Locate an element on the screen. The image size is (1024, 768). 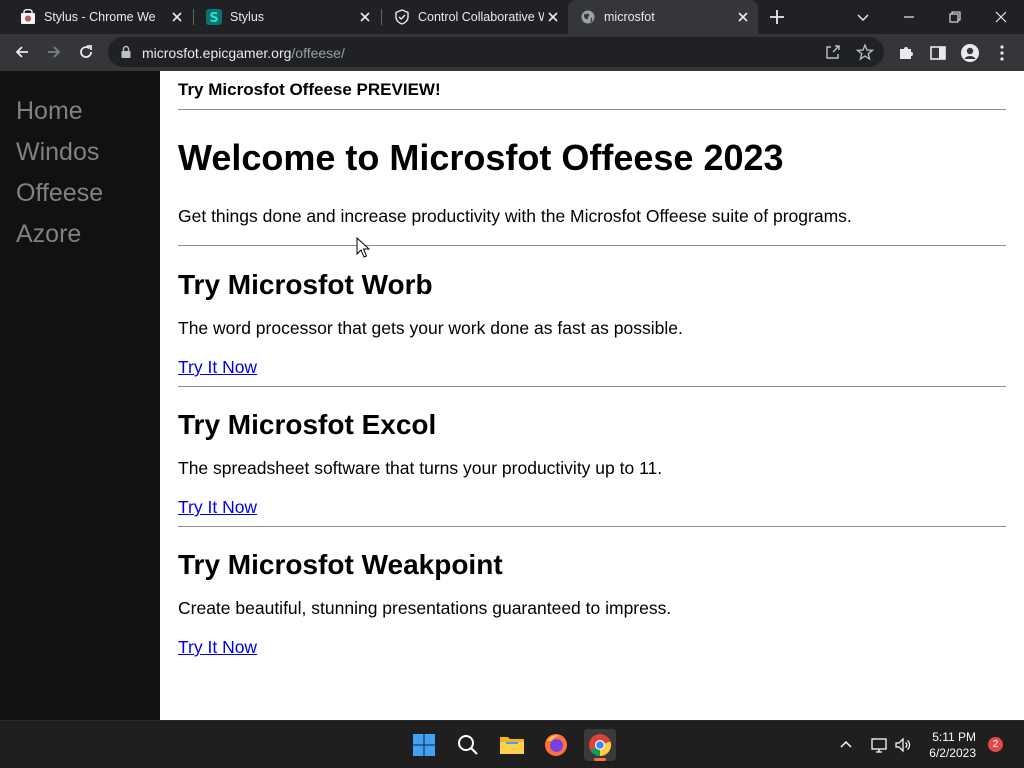
search-button is located at coordinates (468, 745).